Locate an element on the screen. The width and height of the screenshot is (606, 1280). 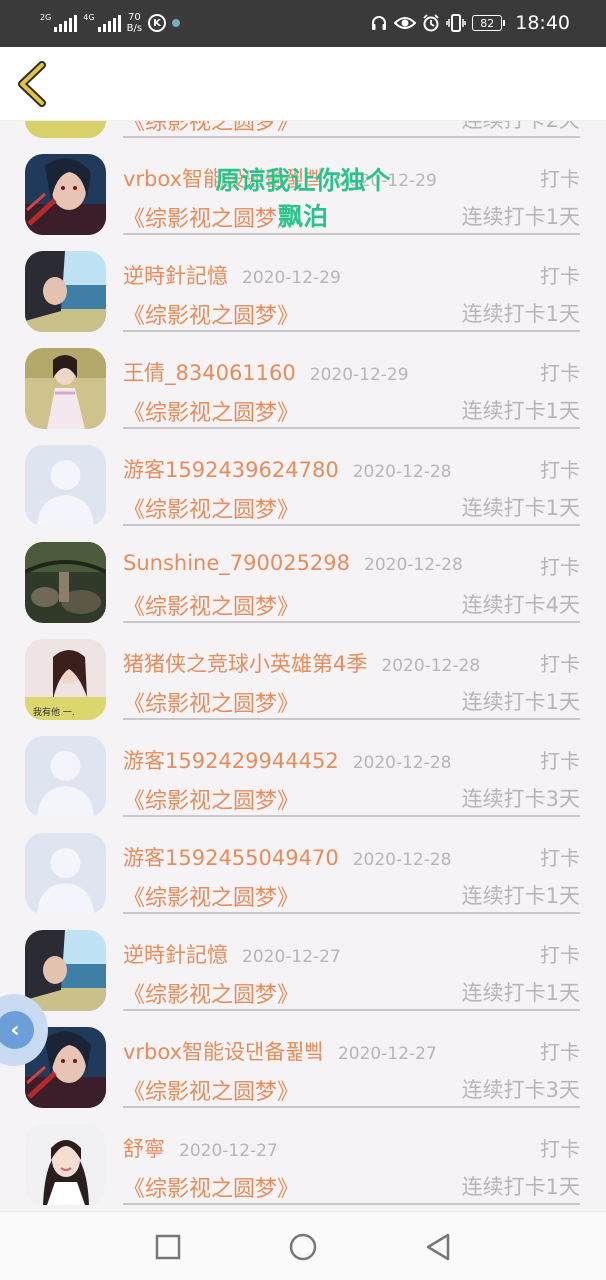
top-header is located at coordinates (303, 84).